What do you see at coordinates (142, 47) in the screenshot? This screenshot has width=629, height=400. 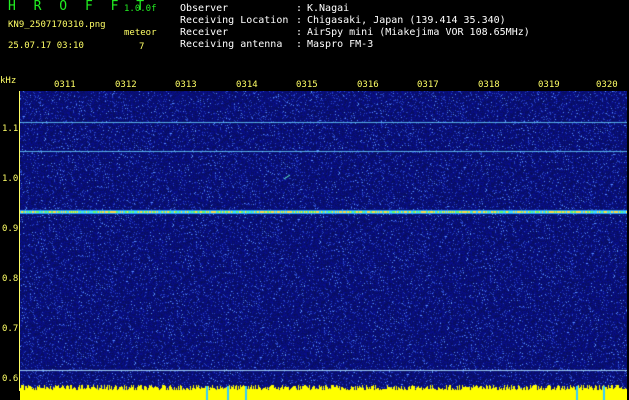 I see `meteor-count: 7` at bounding box center [142, 47].